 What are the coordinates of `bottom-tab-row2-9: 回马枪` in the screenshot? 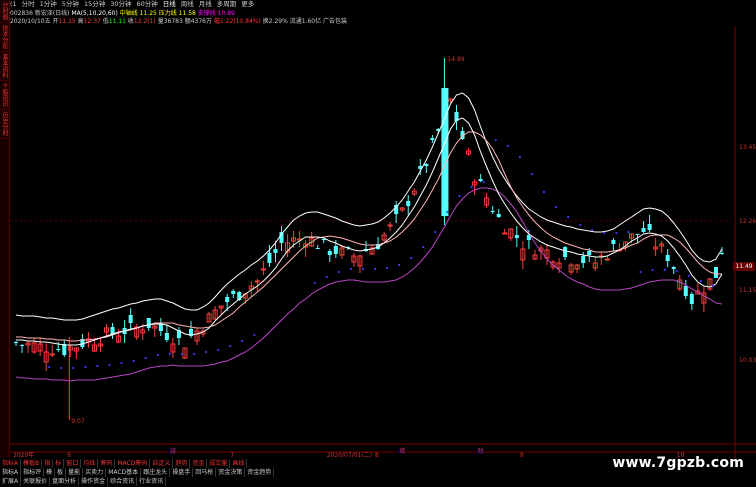 It's located at (205, 472).